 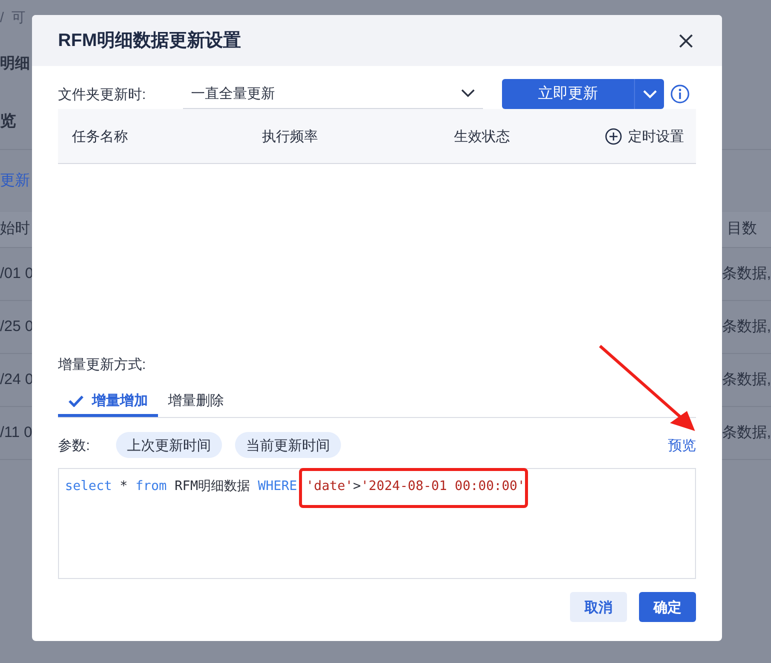 I want to click on code-token: '2024-08-01 00:00:00', so click(x=443, y=487).